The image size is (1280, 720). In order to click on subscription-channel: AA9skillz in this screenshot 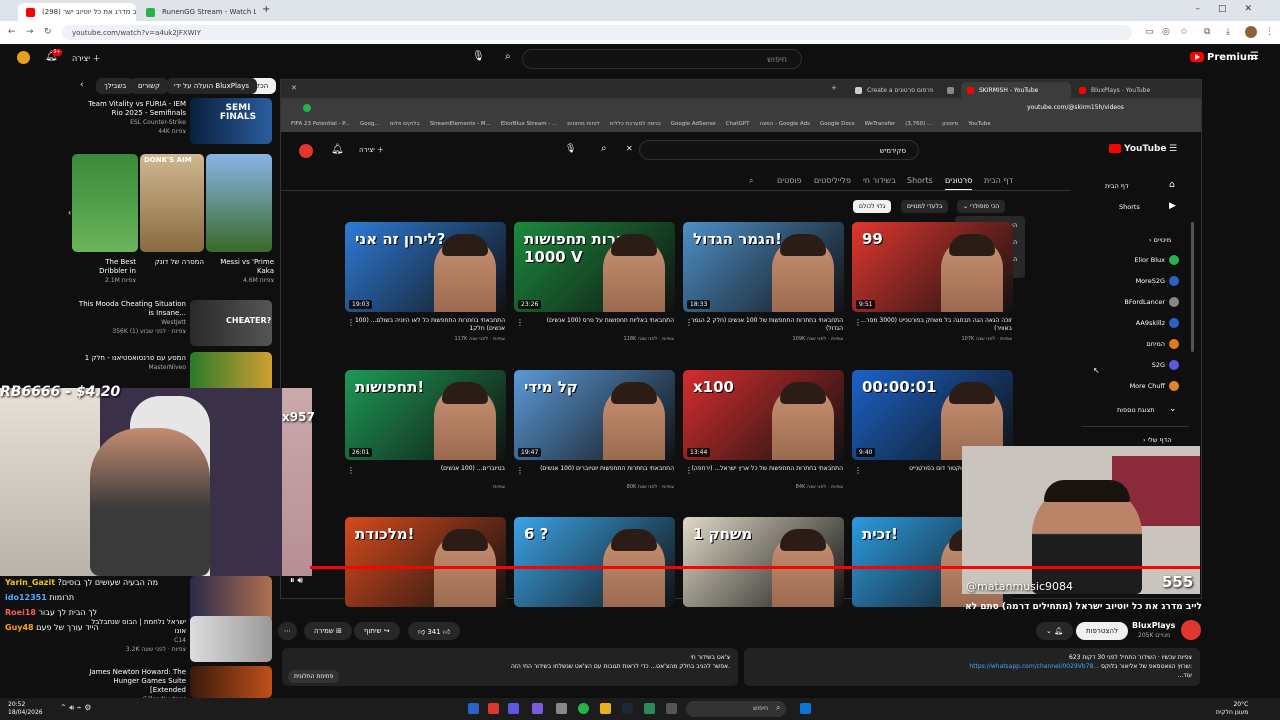, I will do `click(1150, 323)`.